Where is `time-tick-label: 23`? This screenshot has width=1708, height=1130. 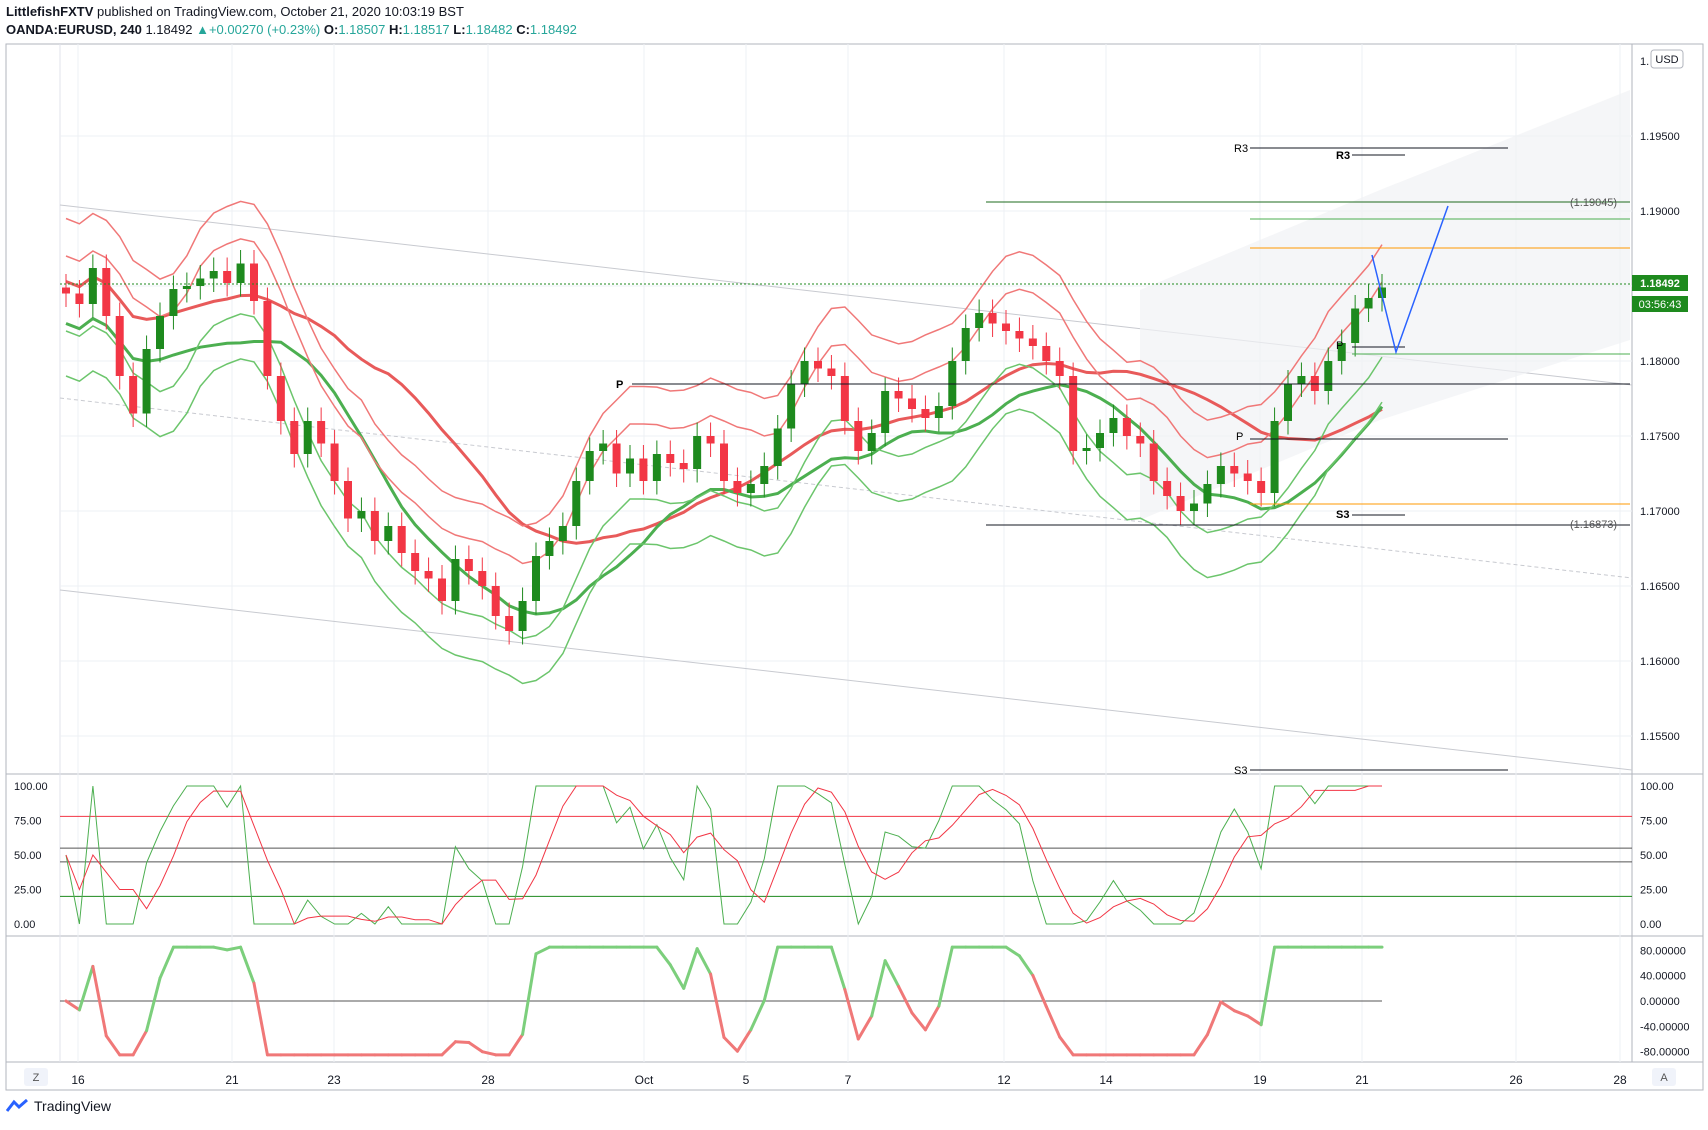 time-tick-label: 23 is located at coordinates (334, 1080).